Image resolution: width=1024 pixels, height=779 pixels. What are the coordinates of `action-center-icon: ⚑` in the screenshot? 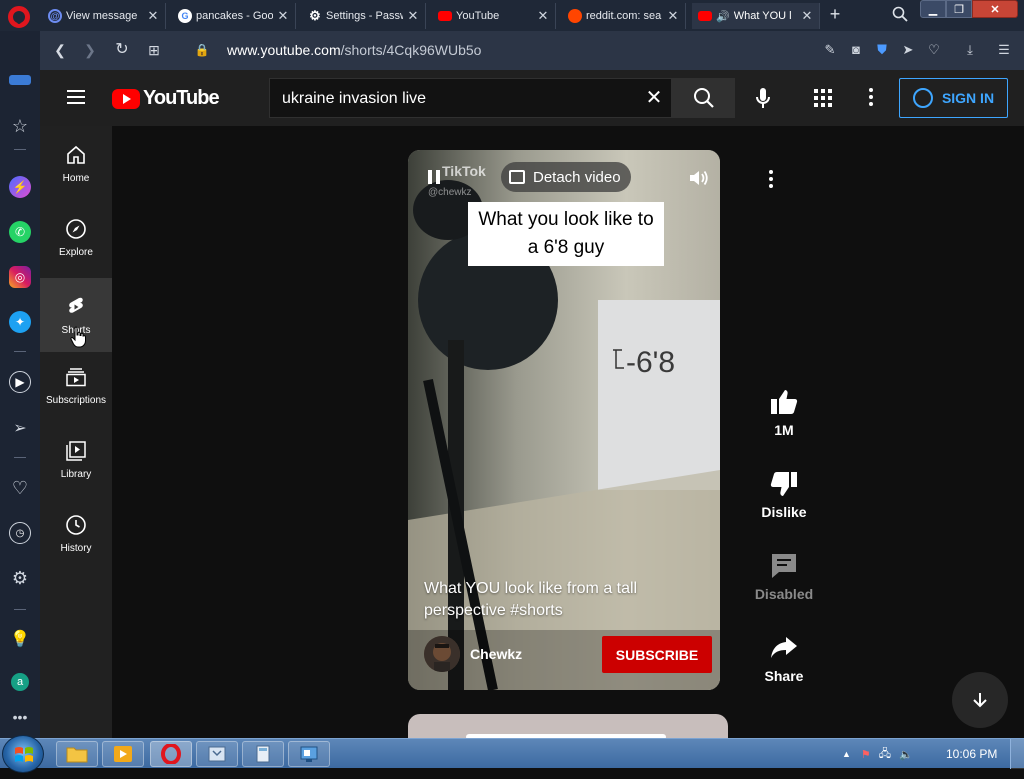 It's located at (866, 754).